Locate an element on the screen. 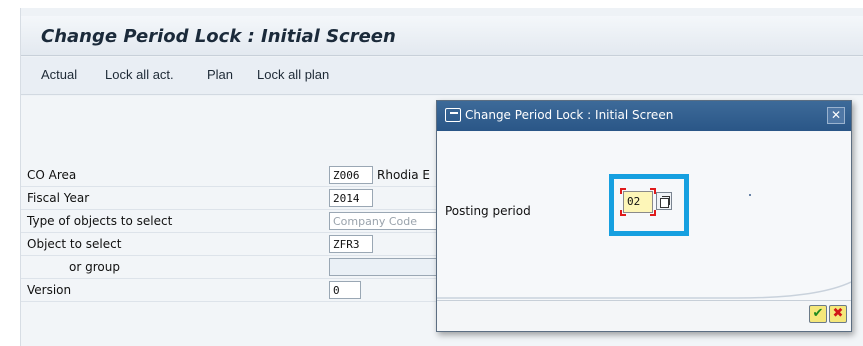  object-to-select-label: Object to select is located at coordinates (74, 244).